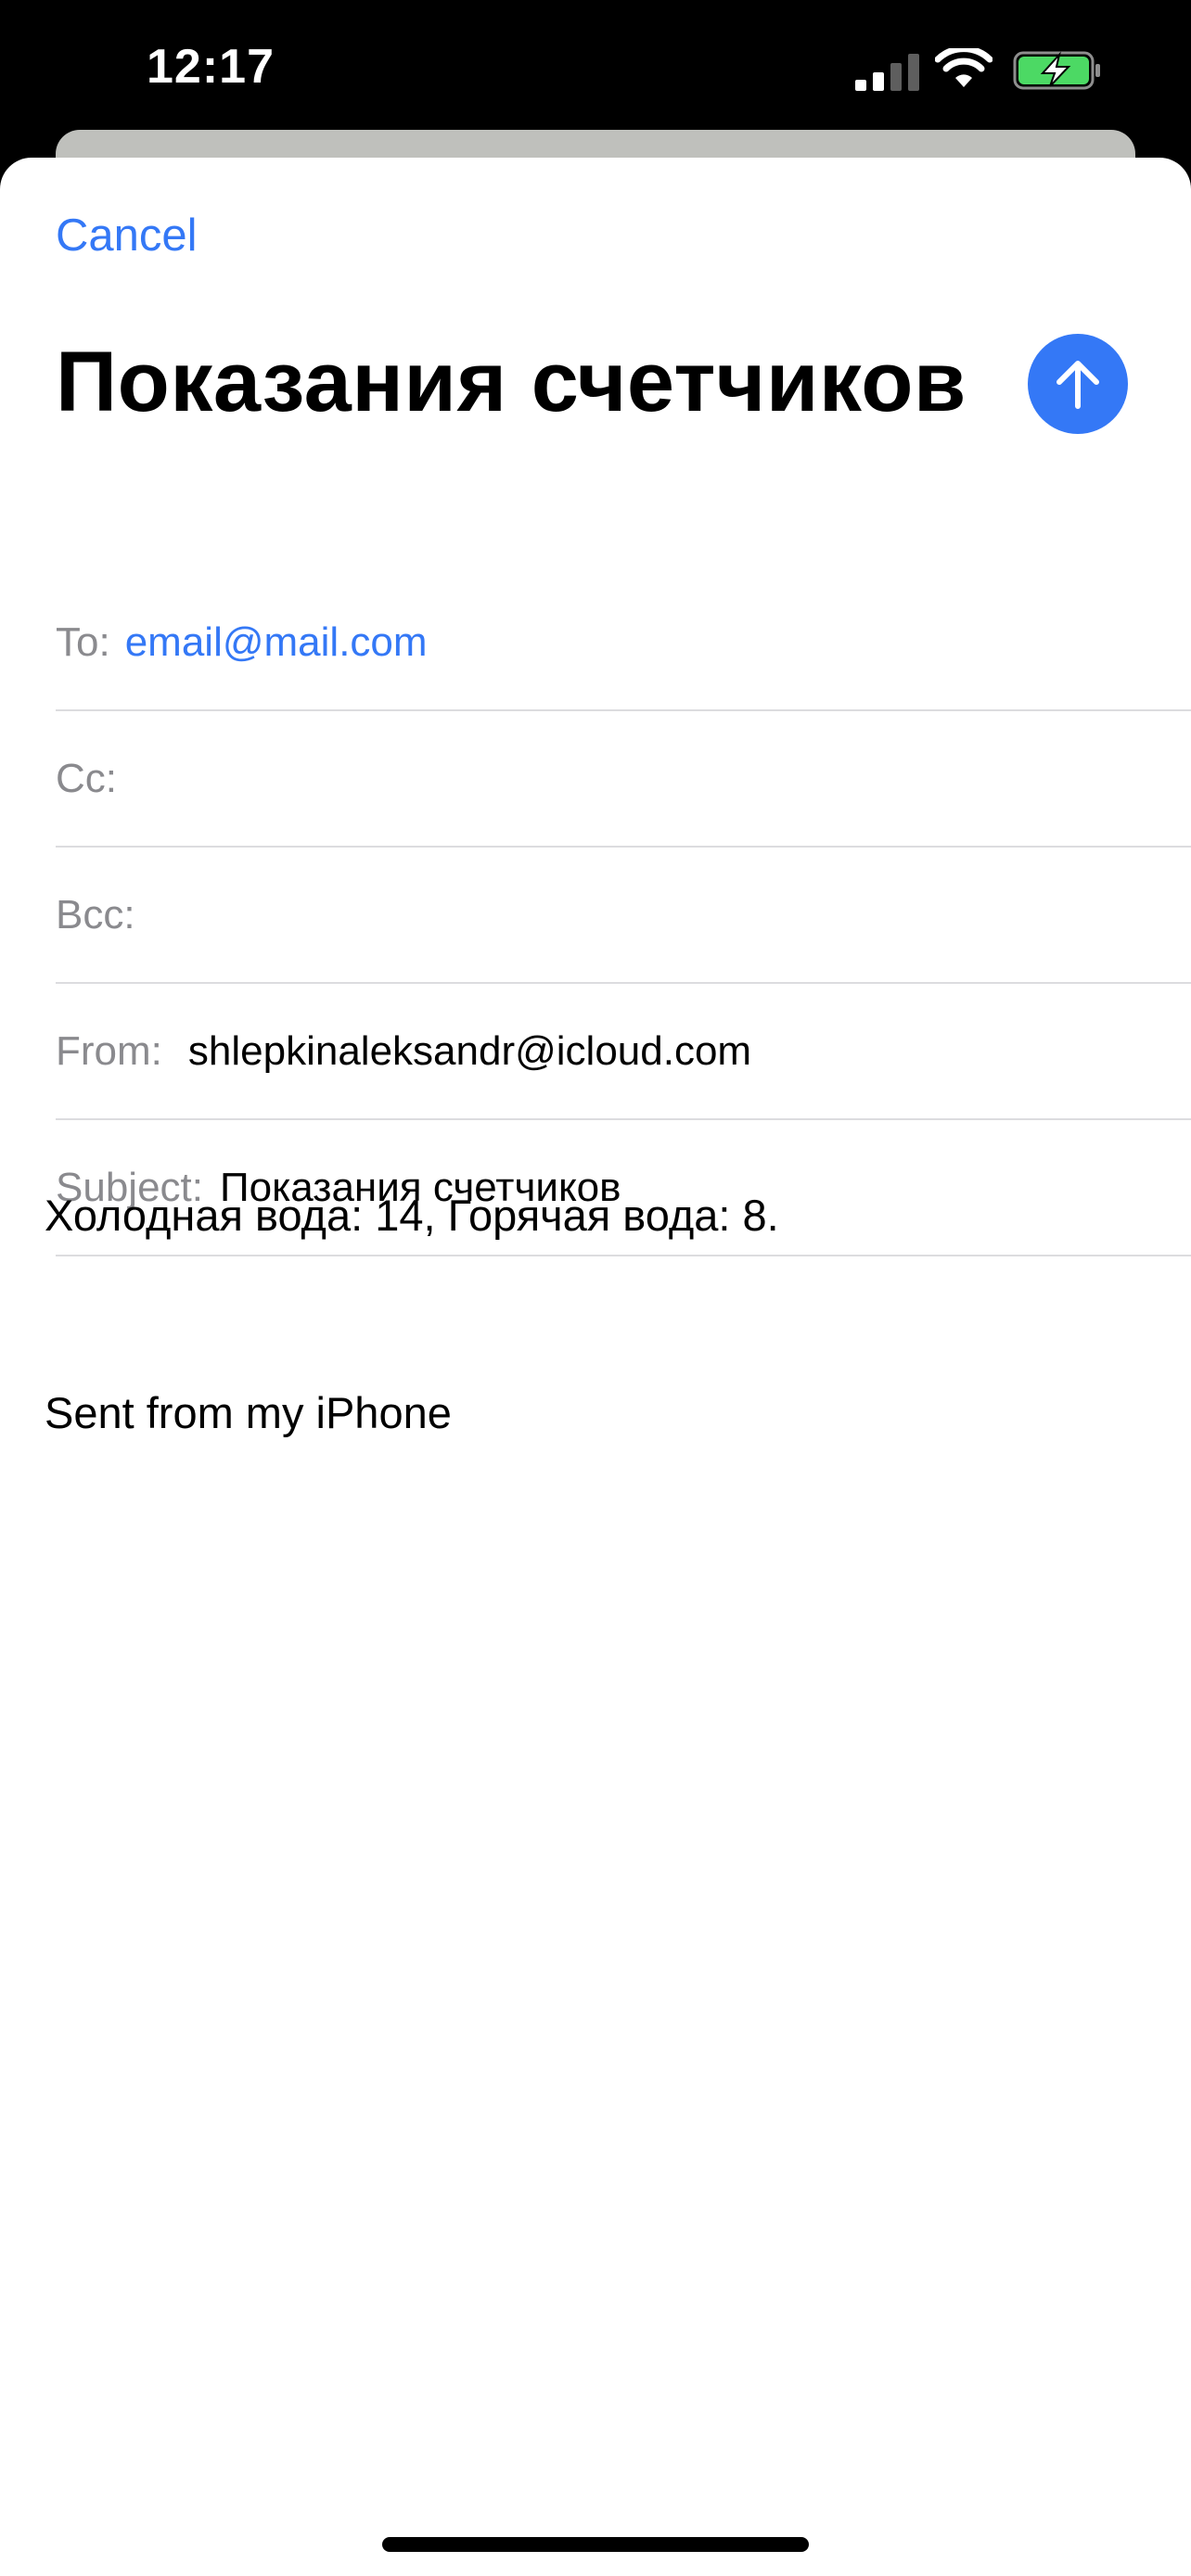 The height and width of the screenshot is (2576, 1191). I want to click on cc-label: Cc:, so click(86, 778).